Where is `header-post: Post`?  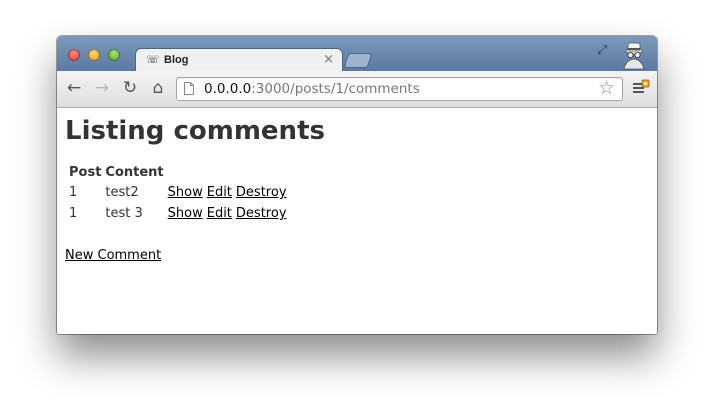 header-post: Post is located at coordinates (85, 172).